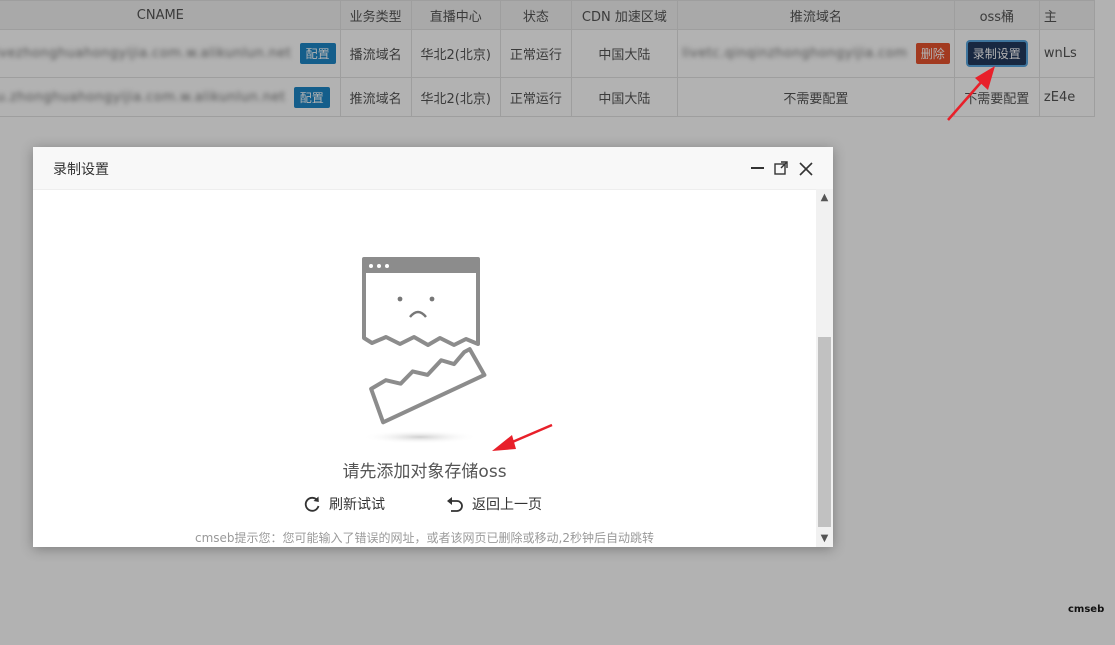 The image size is (1115, 645). Describe the element at coordinates (424, 472) in the screenshot. I see `empty-state-message: 请先添加对象存储oss` at that location.